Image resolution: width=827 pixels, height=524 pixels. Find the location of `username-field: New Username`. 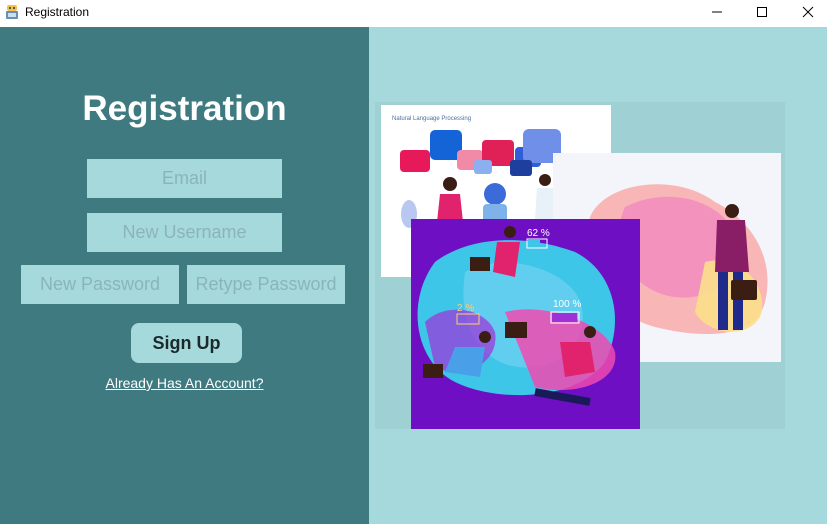

username-field: New Username is located at coordinates (184, 232).